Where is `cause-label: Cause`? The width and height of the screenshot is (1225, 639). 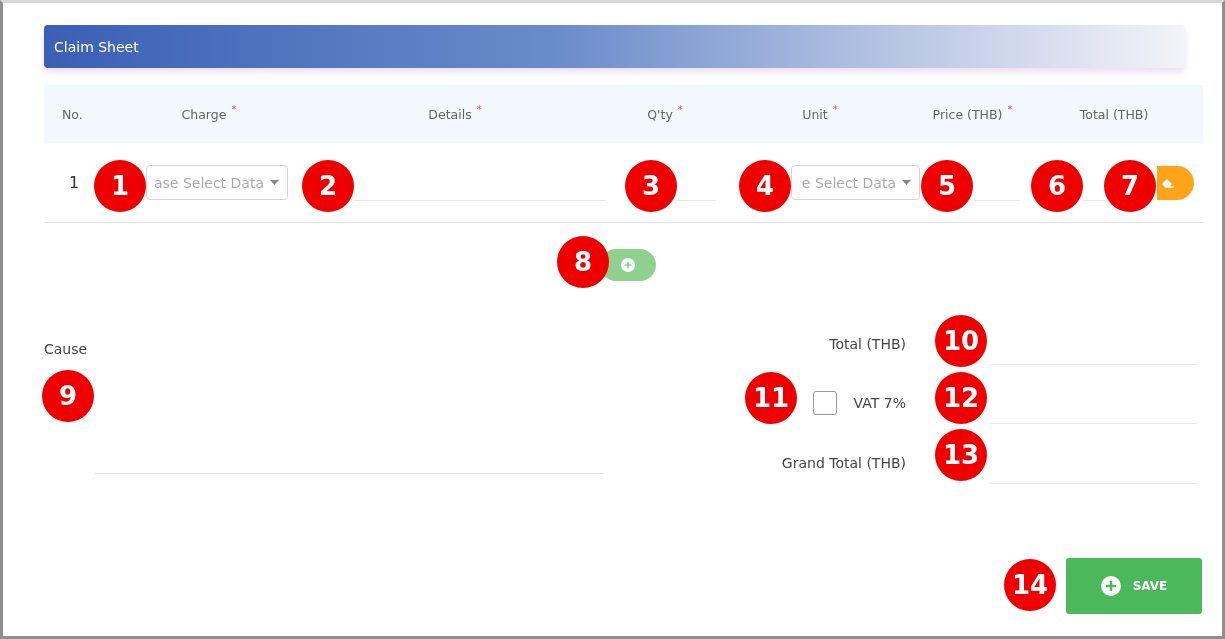 cause-label: Cause is located at coordinates (66, 349).